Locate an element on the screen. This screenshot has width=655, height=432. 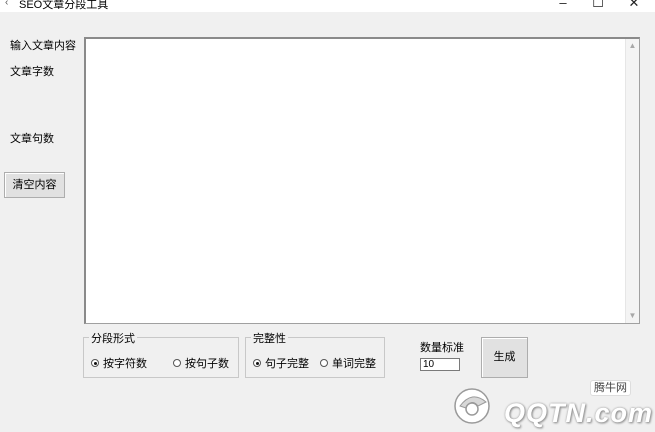
title-bar: ‹ SEO文章分段工具 – ☐ ✕ is located at coordinates (327, 6).